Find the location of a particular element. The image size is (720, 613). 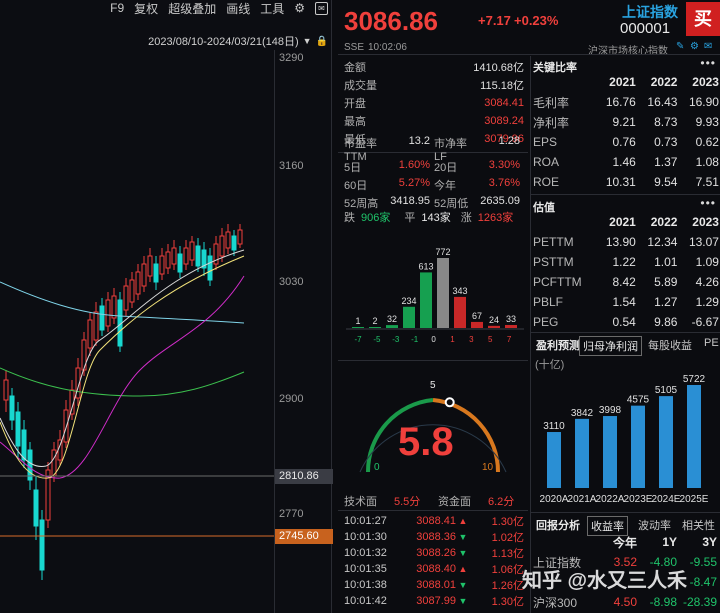

distribution-label: 33 is located at coordinates (511, 319).